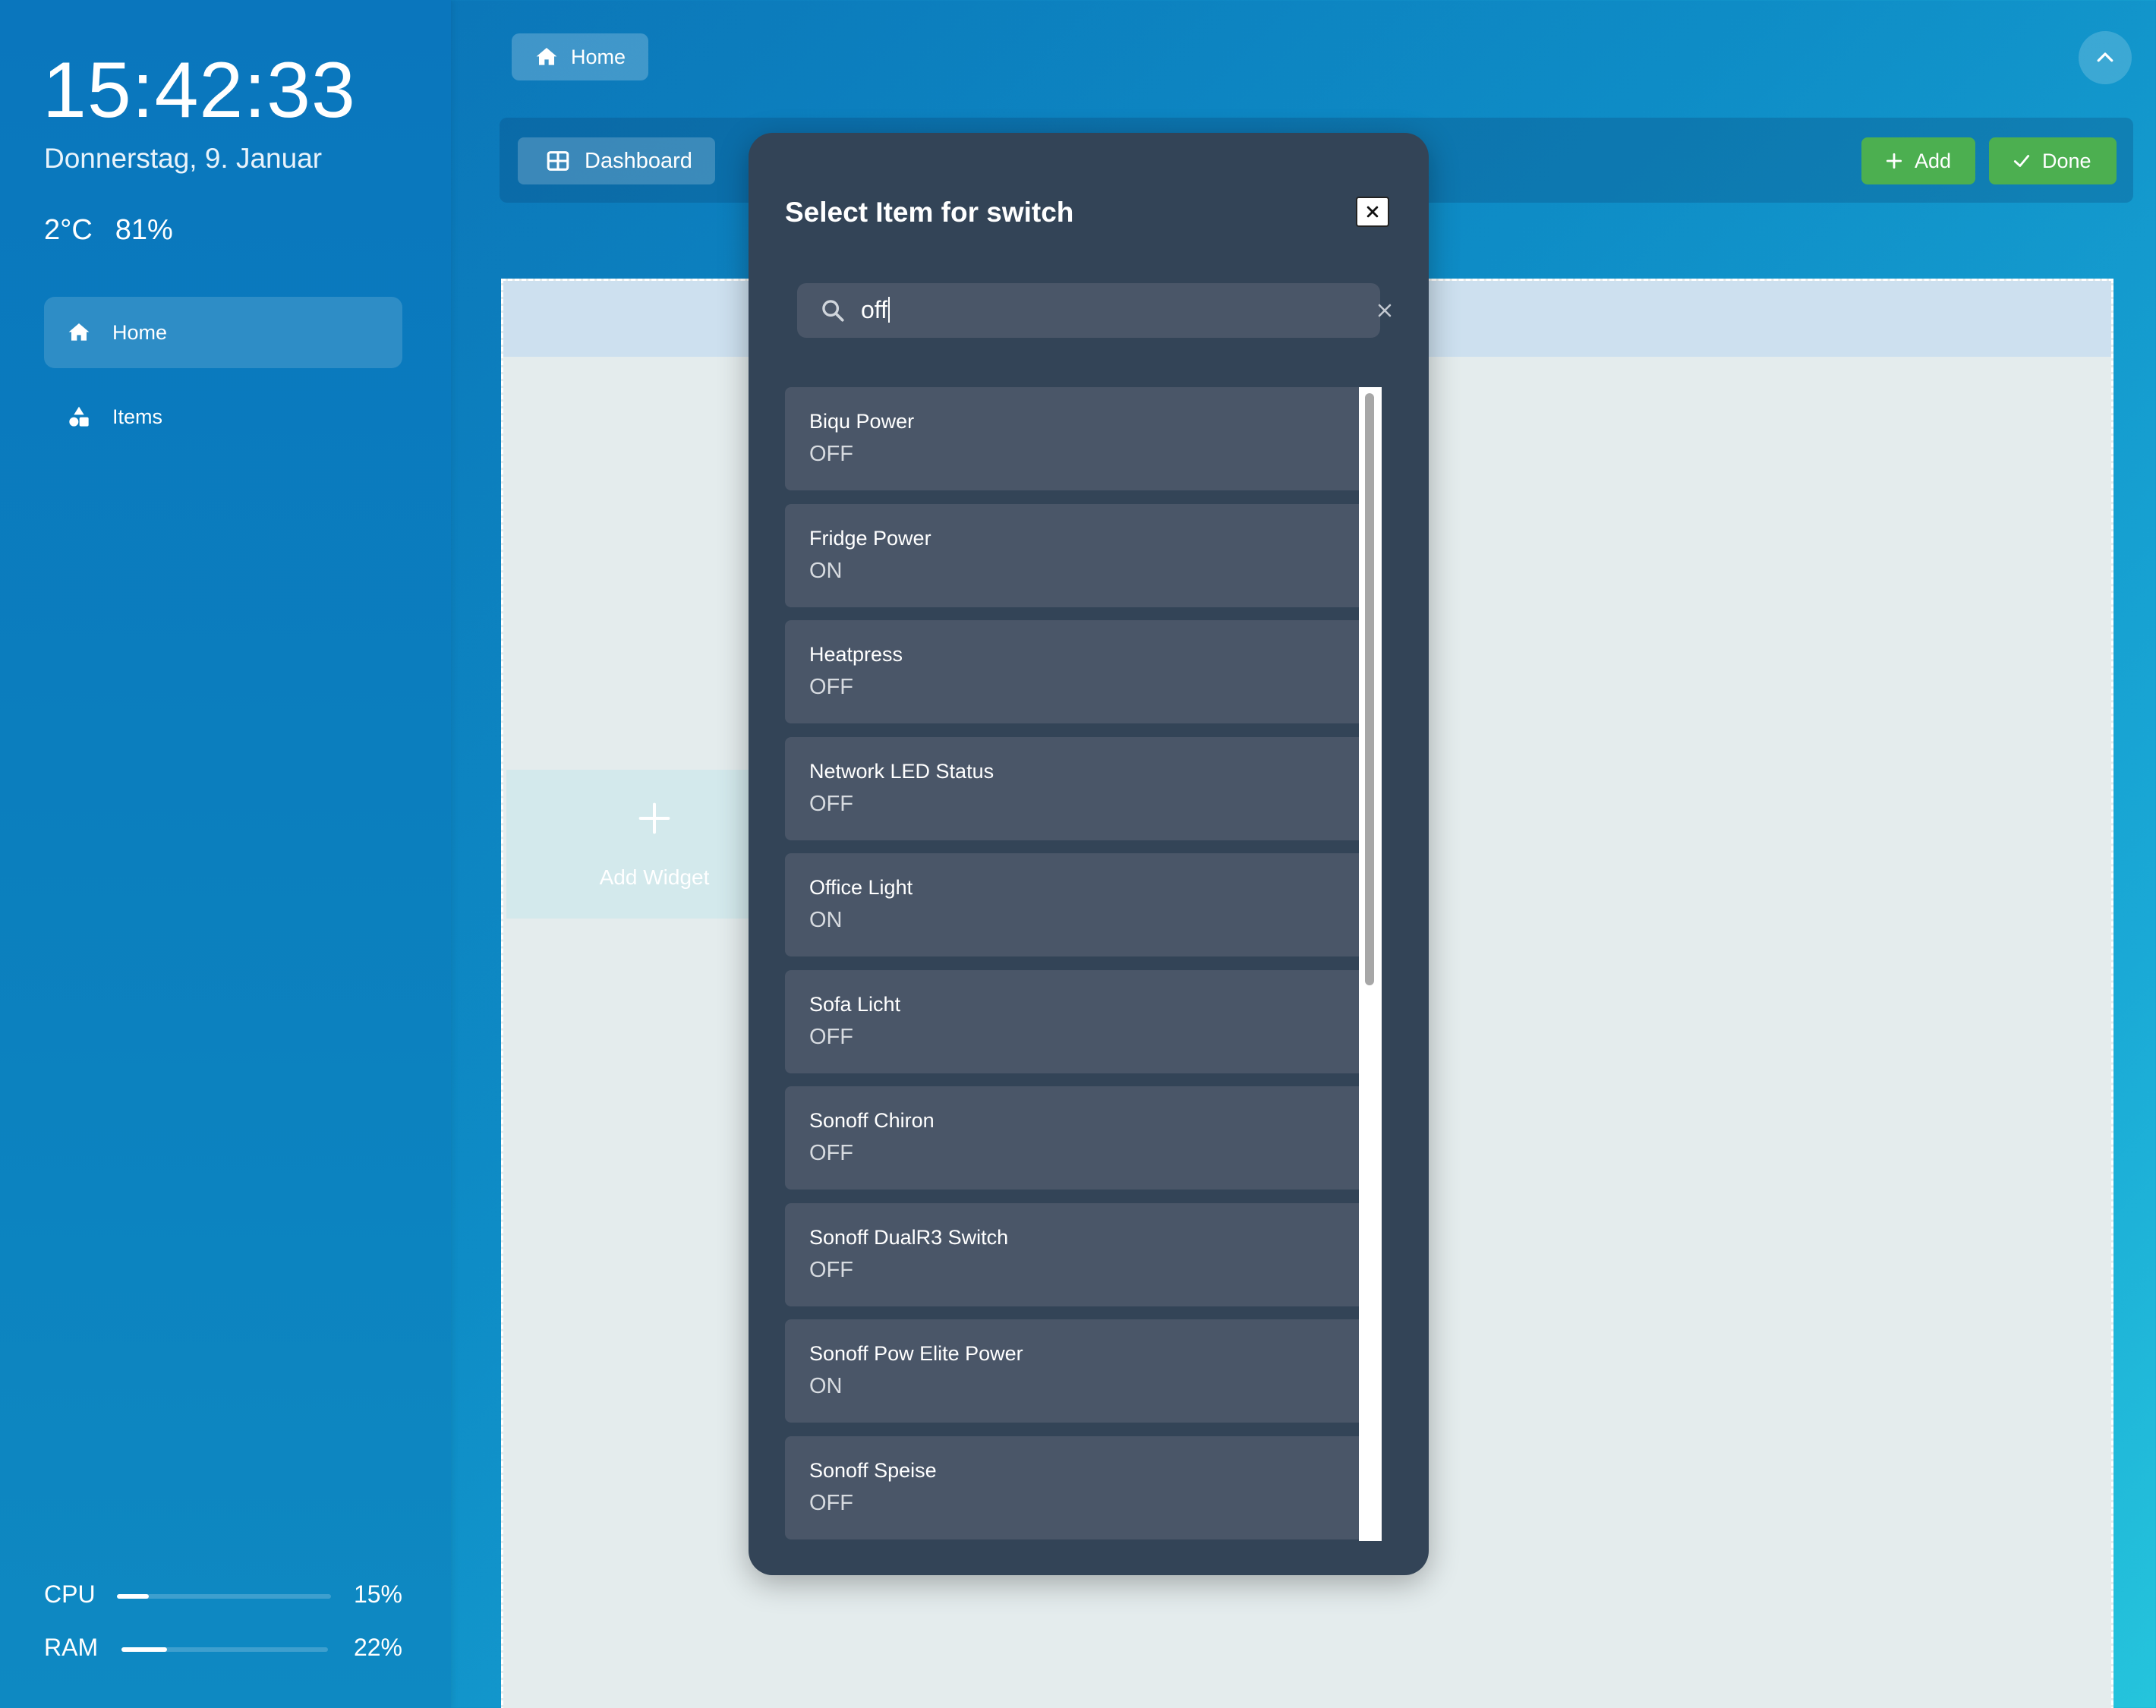  Describe the element at coordinates (1094, 310) in the screenshot. I see `search-input: off` at that location.